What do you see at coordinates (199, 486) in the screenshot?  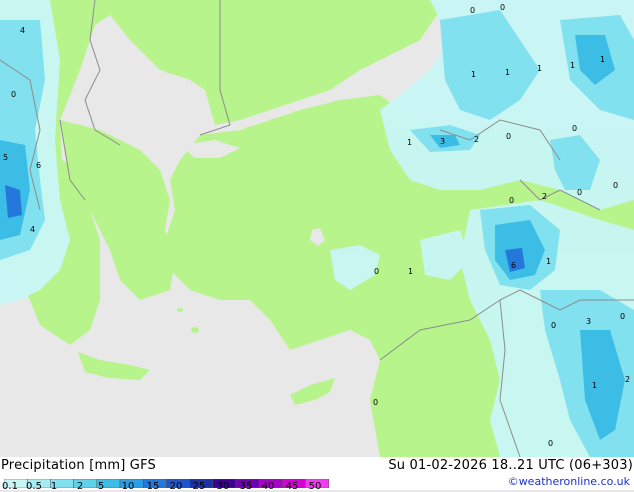 I see `legend-label: 25` at bounding box center [199, 486].